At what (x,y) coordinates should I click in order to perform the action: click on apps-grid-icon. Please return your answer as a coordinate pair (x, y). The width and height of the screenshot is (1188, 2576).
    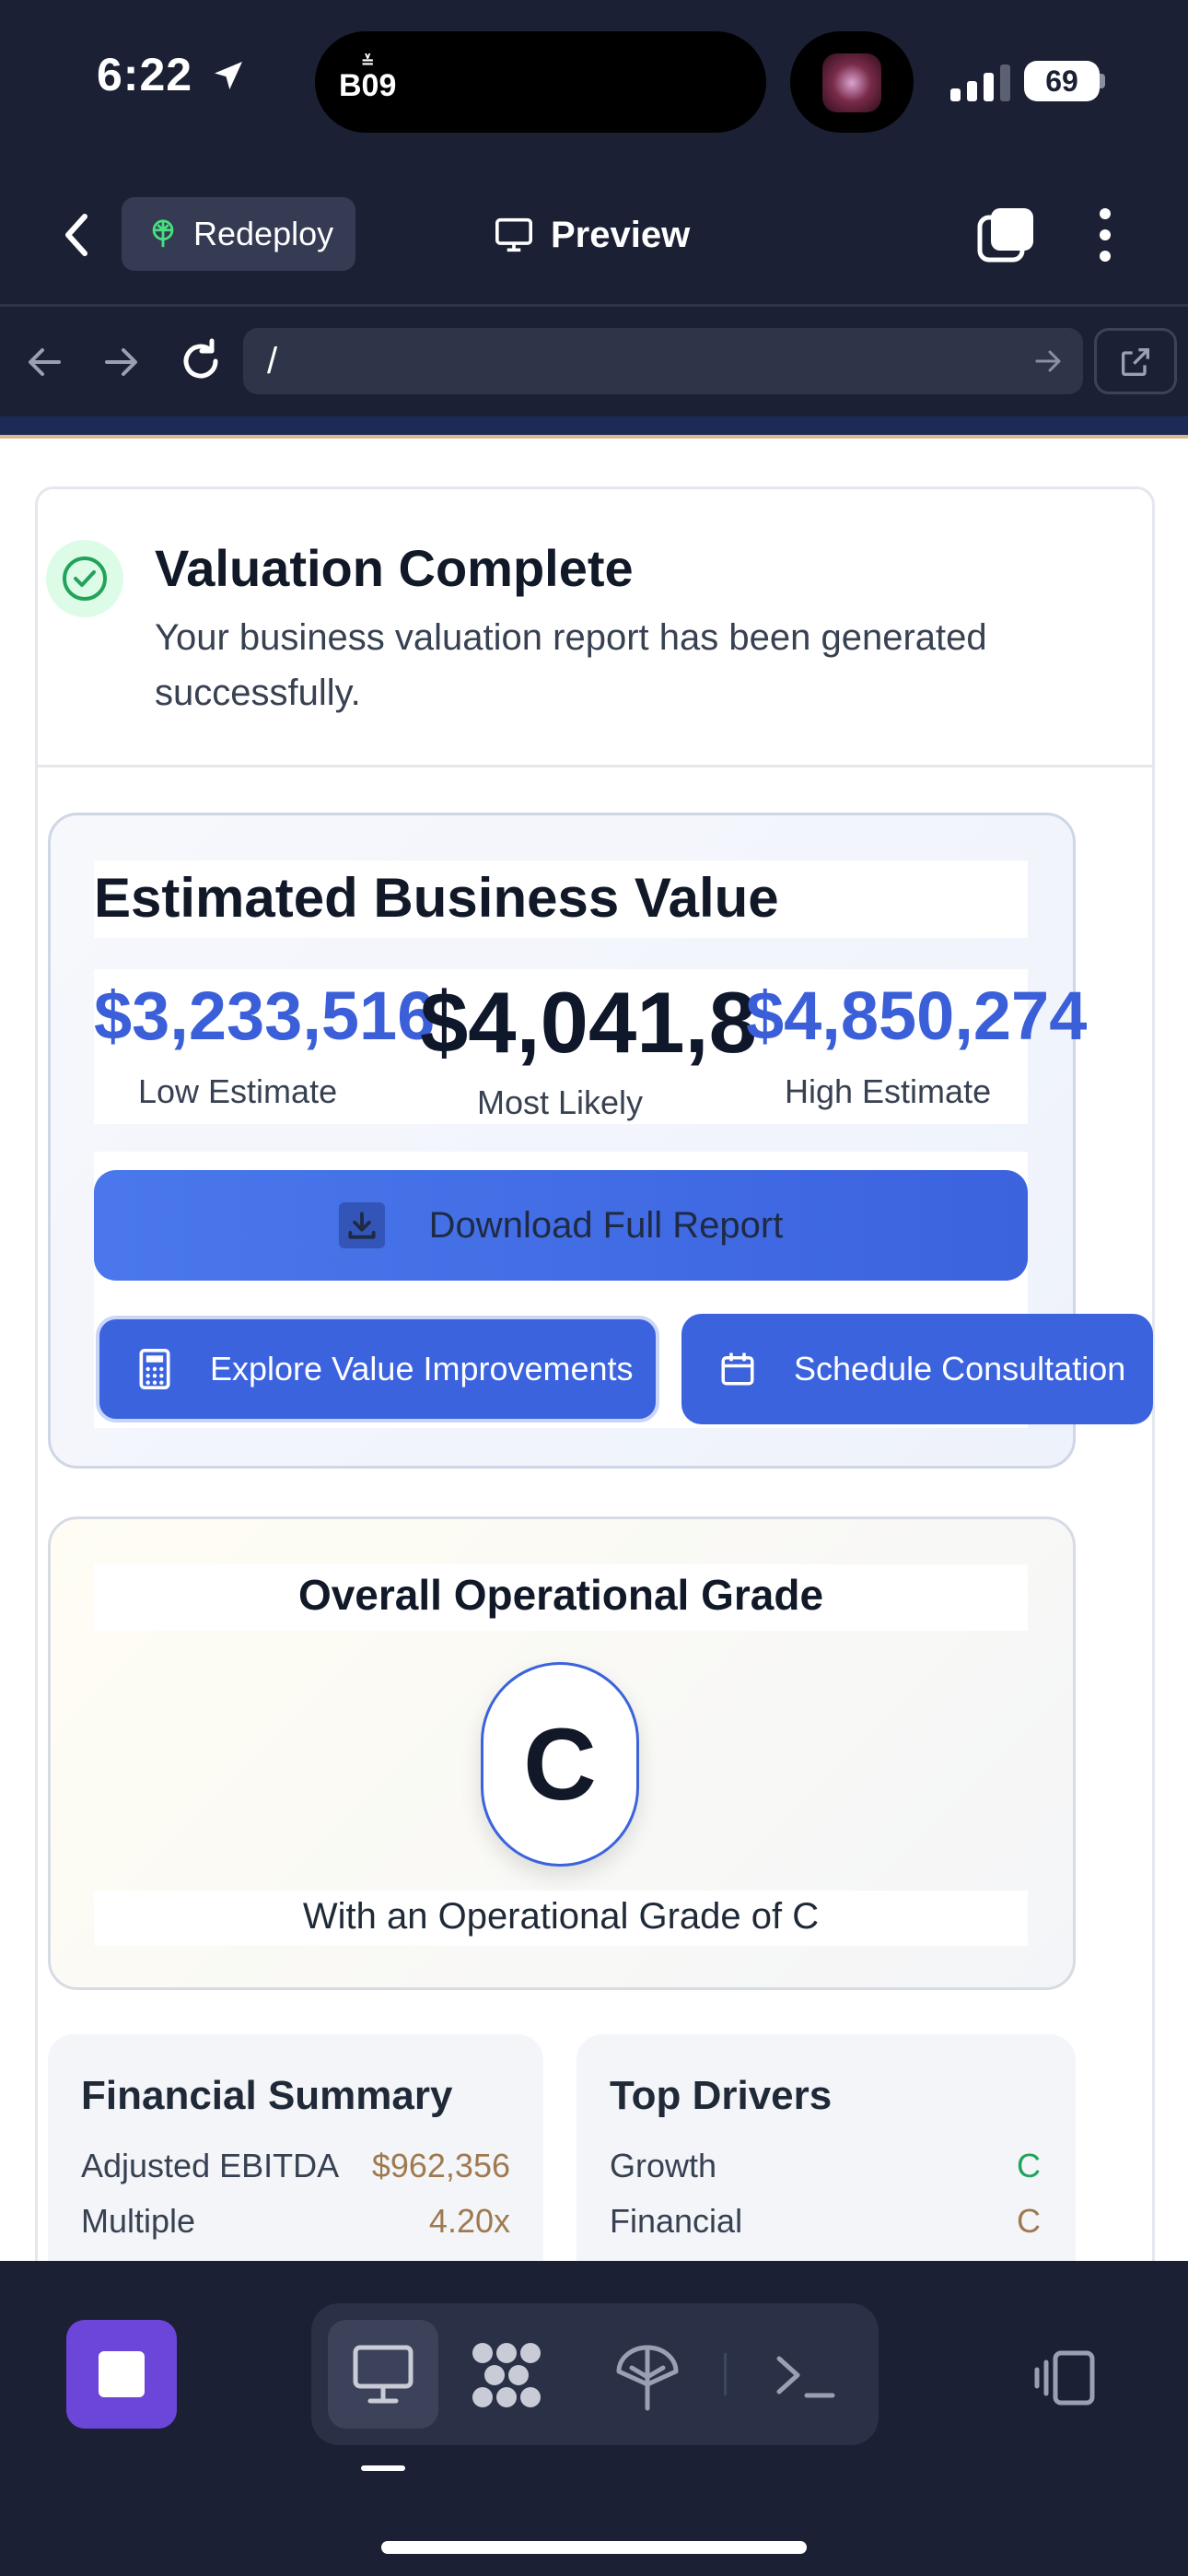
    Looking at the image, I should click on (507, 2375).